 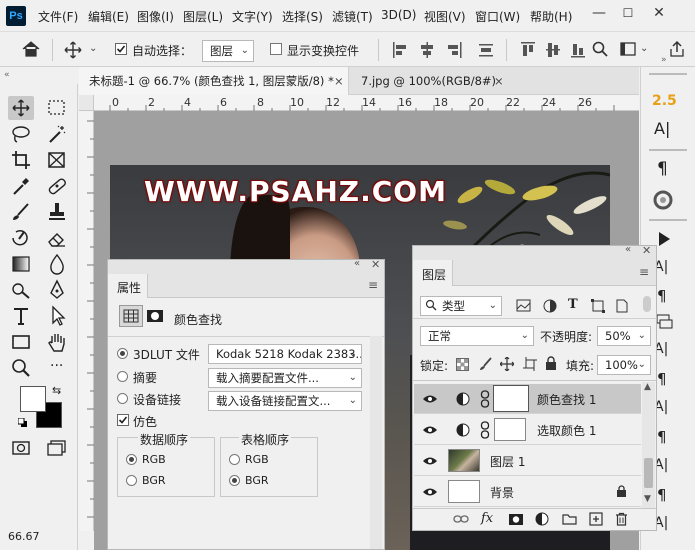 What do you see at coordinates (23, 423) in the screenshot?
I see `default-colors-icon` at bounding box center [23, 423].